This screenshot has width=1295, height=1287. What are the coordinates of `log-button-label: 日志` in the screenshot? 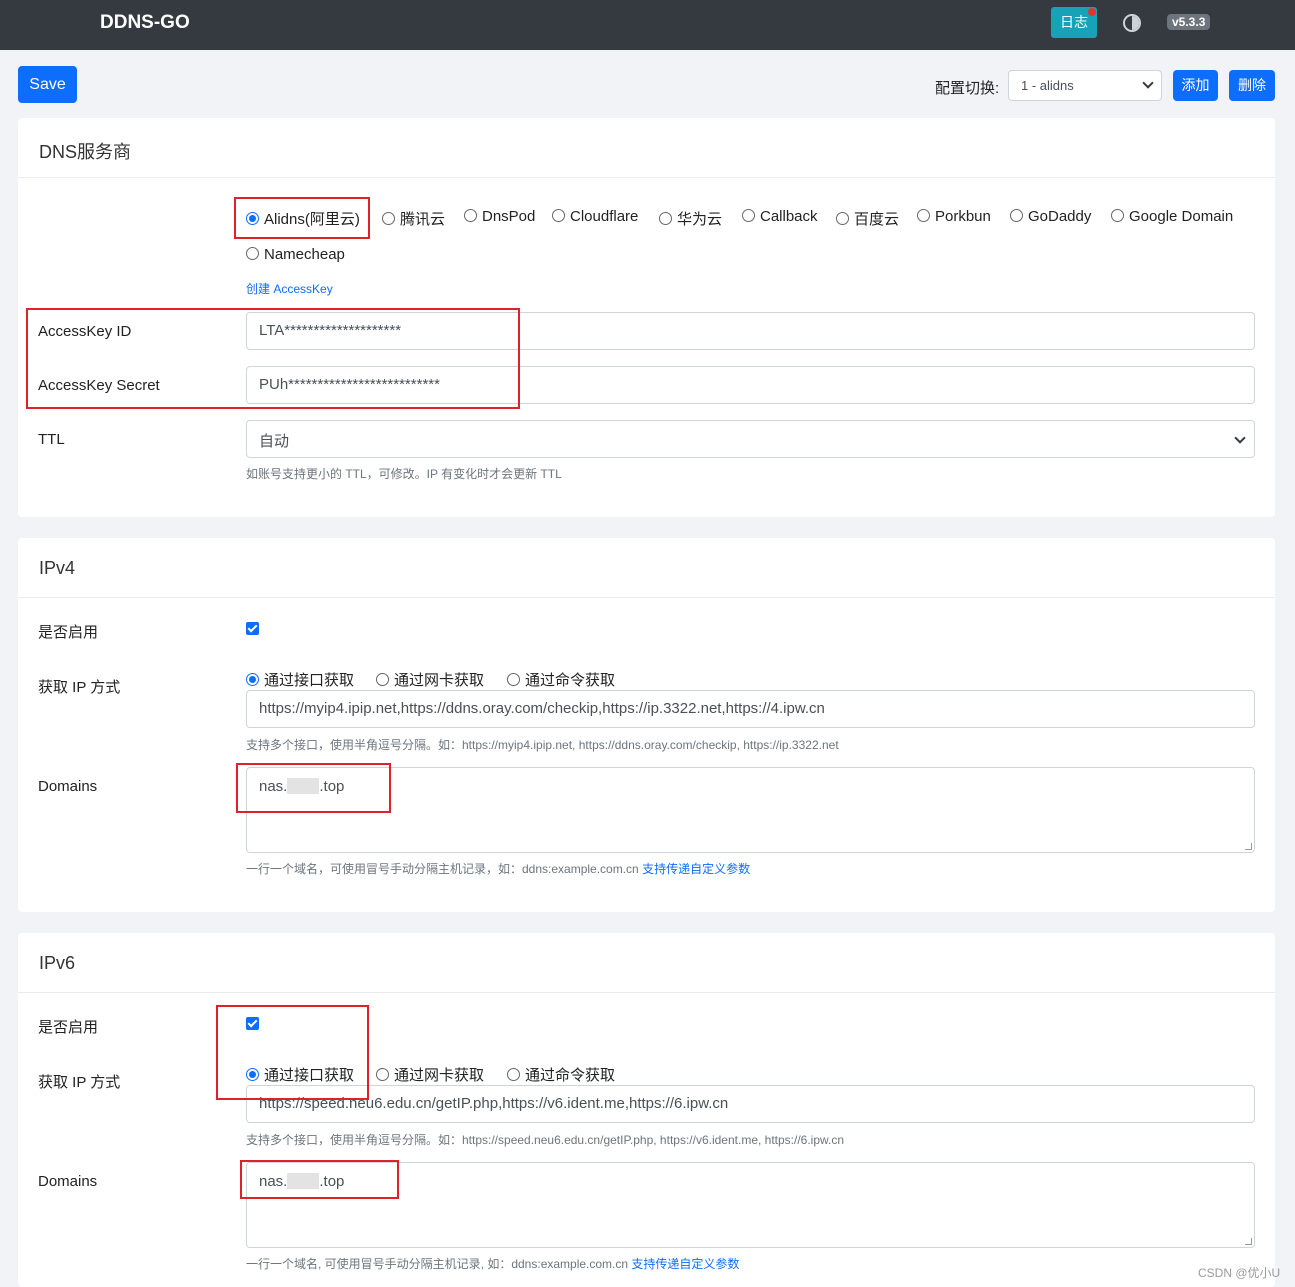 It's located at (1074, 22).